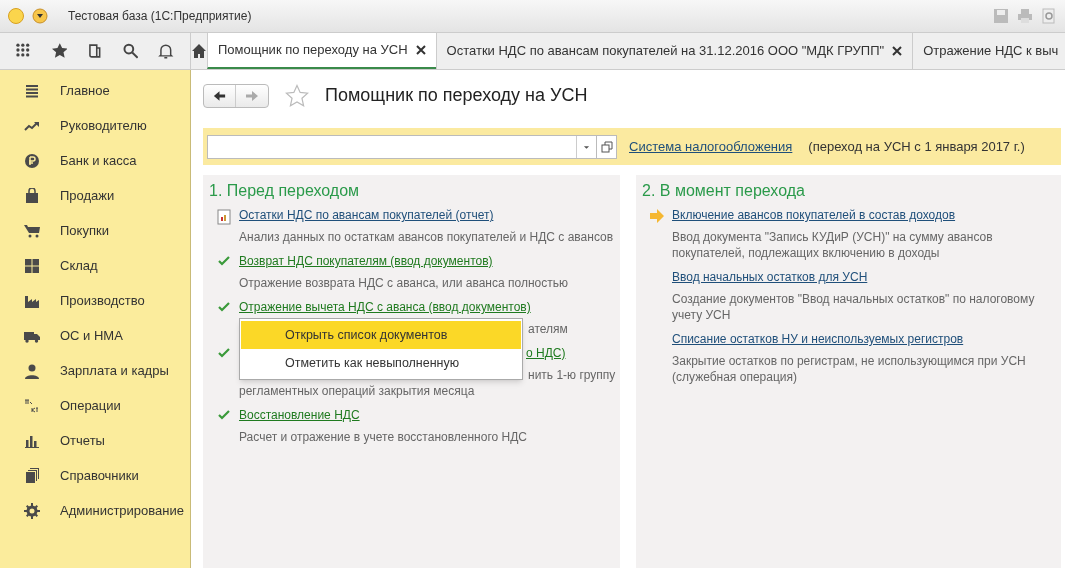 The height and width of the screenshot is (568, 1065). I want to click on grid-icon, so click(32, 265).